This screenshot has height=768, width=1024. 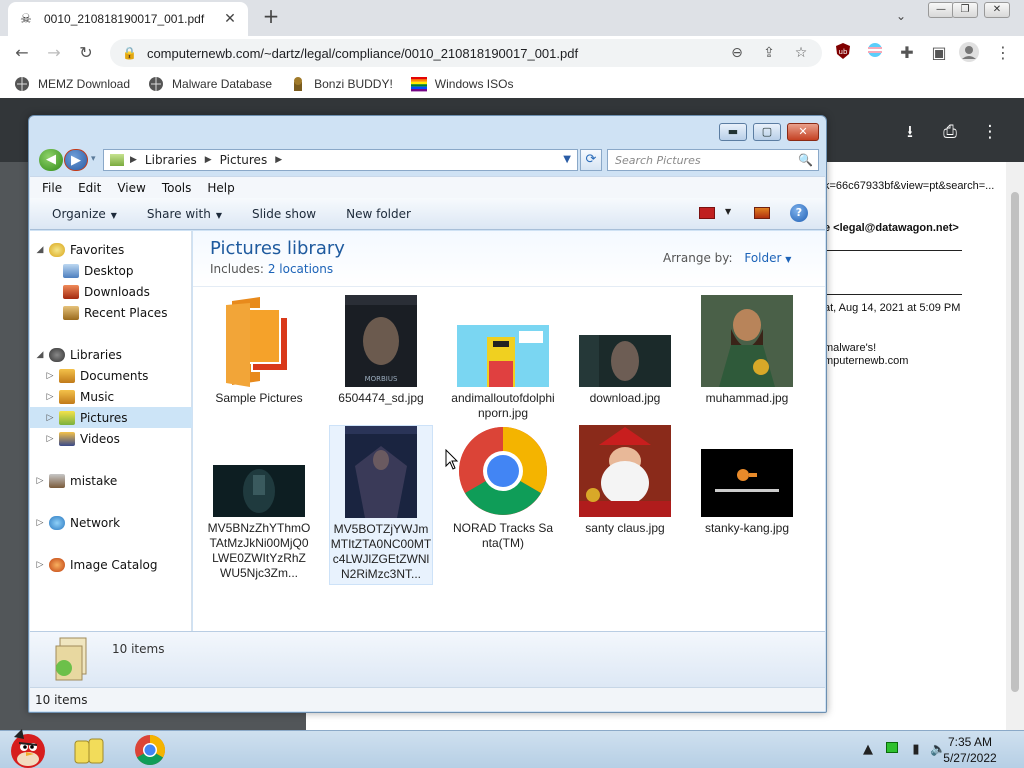 I want to click on ublock-extension-icon: ub, so click(x=843, y=53).